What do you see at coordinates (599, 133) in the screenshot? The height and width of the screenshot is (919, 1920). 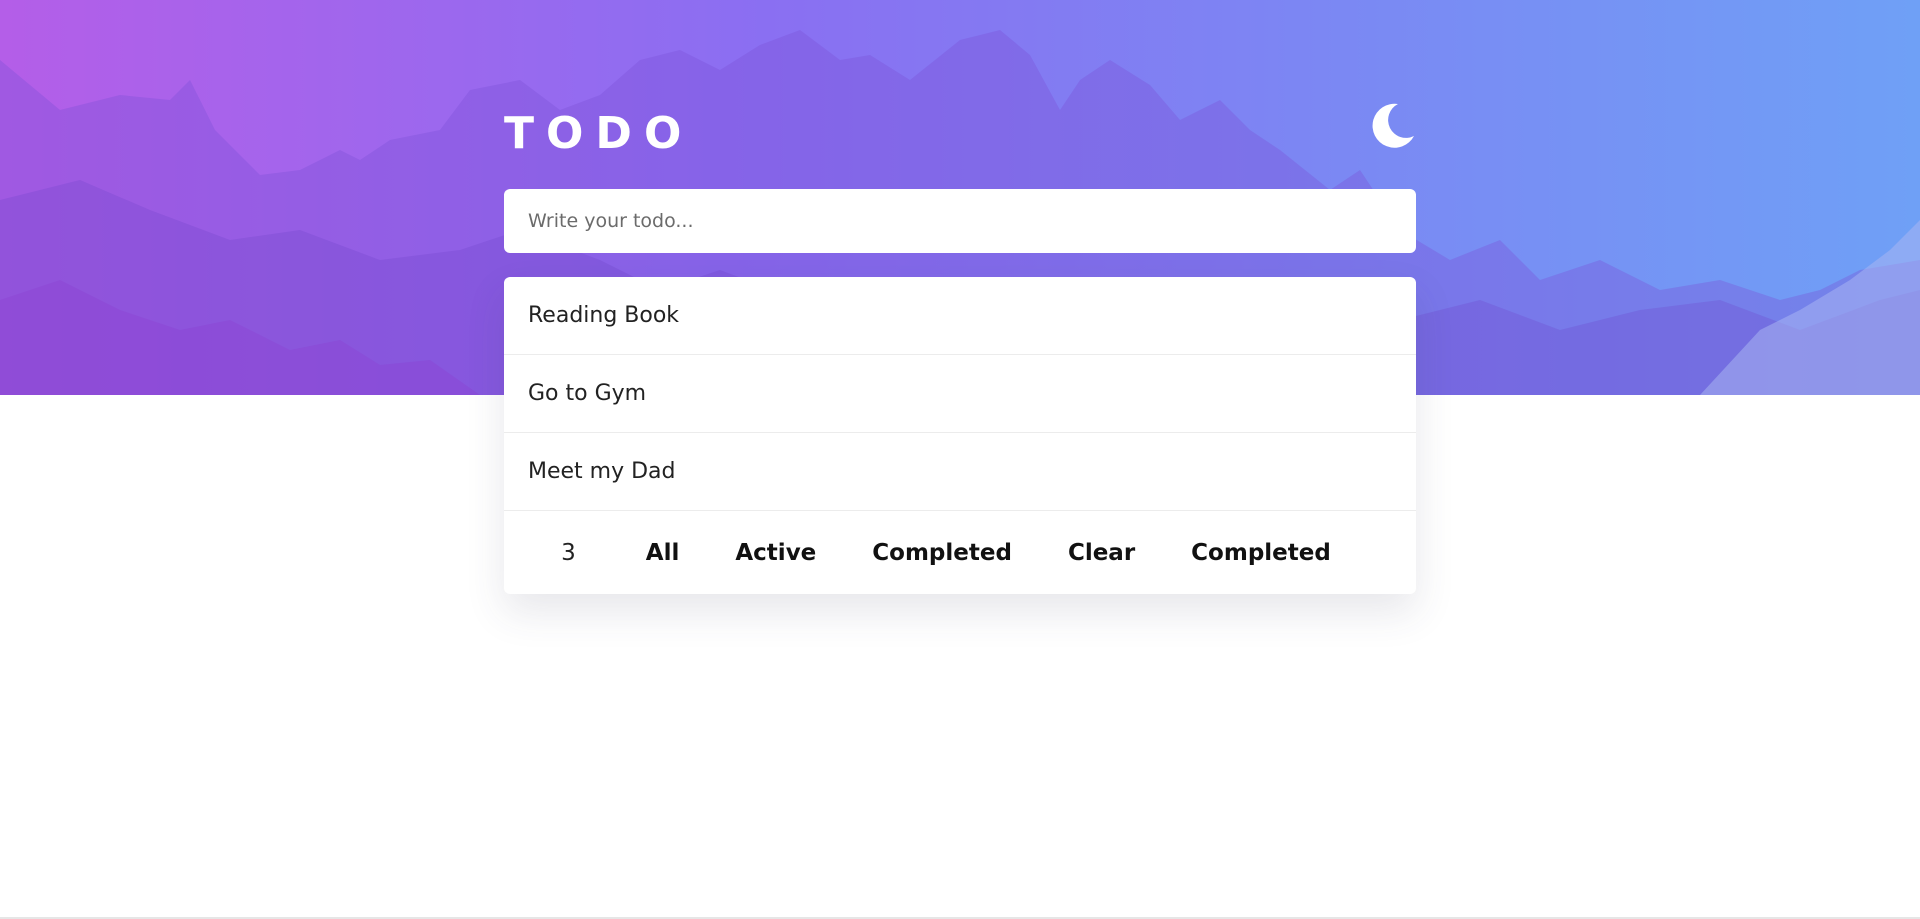 I see `app-title: TODO` at bounding box center [599, 133].